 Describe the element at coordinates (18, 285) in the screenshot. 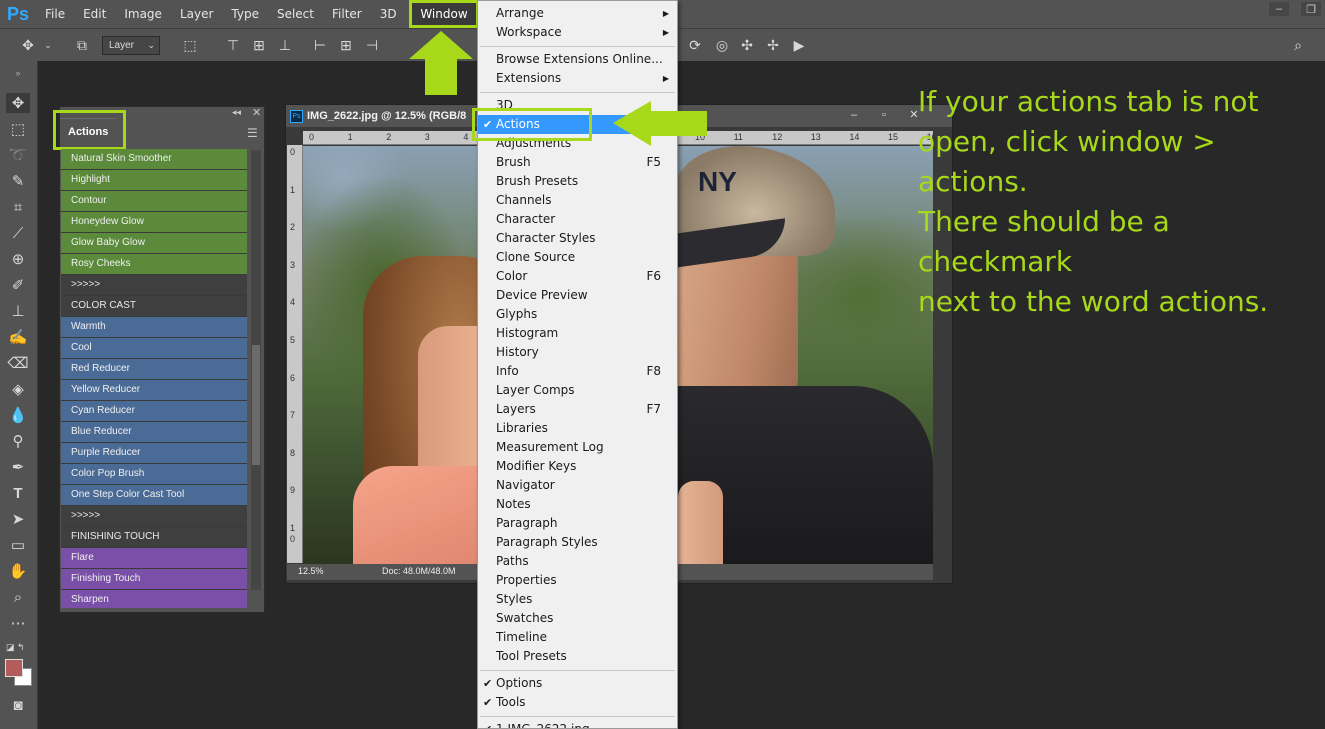

I see `brush-tool-icon: ✐` at that location.